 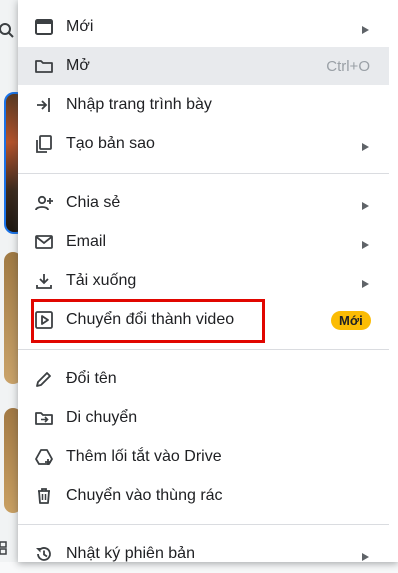 What do you see at coordinates (351, 320) in the screenshot?
I see `new-badge: Mới` at bounding box center [351, 320].